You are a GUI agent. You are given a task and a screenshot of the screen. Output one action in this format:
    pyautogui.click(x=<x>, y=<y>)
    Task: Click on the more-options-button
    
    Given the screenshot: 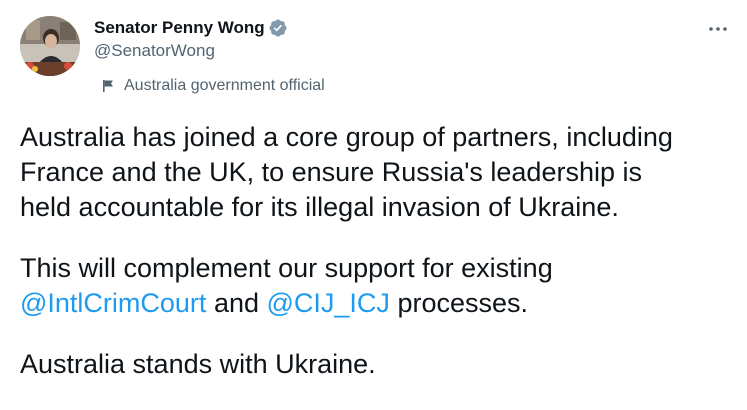 What is the action you would take?
    pyautogui.click(x=718, y=29)
    